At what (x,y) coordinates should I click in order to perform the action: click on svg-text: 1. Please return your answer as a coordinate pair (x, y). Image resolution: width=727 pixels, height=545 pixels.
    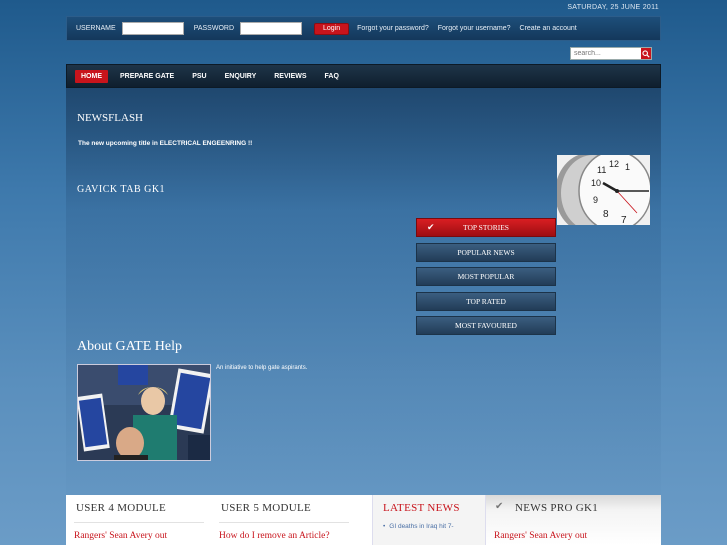
    Looking at the image, I should click on (627, 167).